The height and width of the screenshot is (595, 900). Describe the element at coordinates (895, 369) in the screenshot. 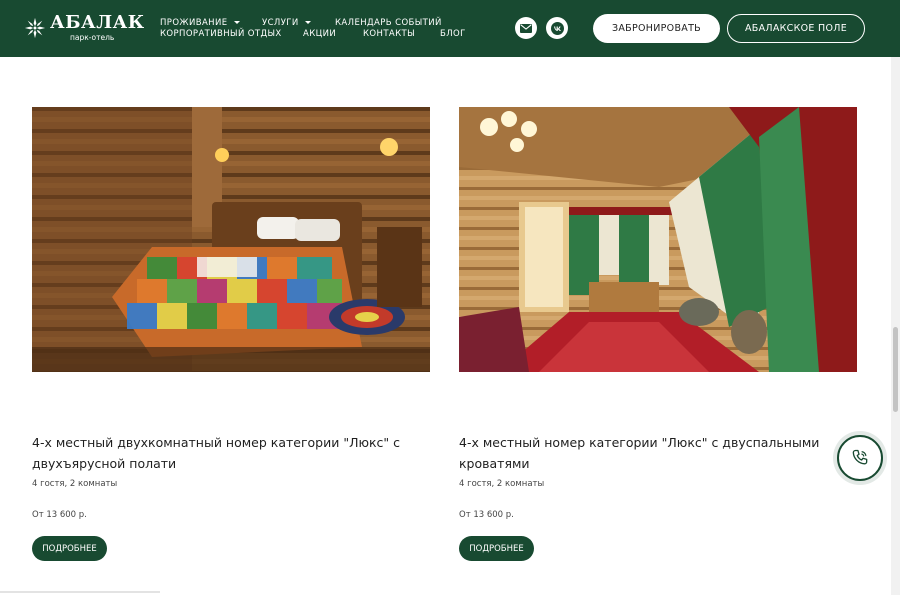

I see `scrollbar-thumb` at that location.